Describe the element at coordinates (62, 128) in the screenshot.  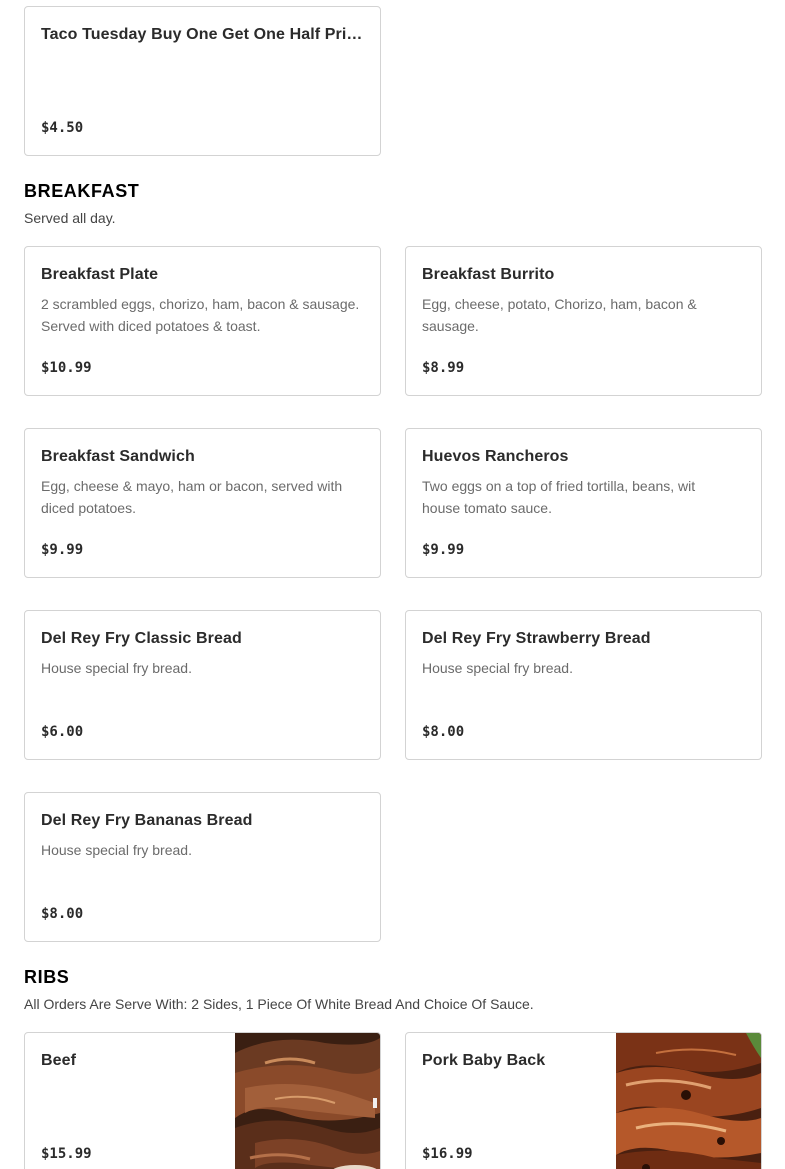
I see `menu-item-price: $4.50` at that location.